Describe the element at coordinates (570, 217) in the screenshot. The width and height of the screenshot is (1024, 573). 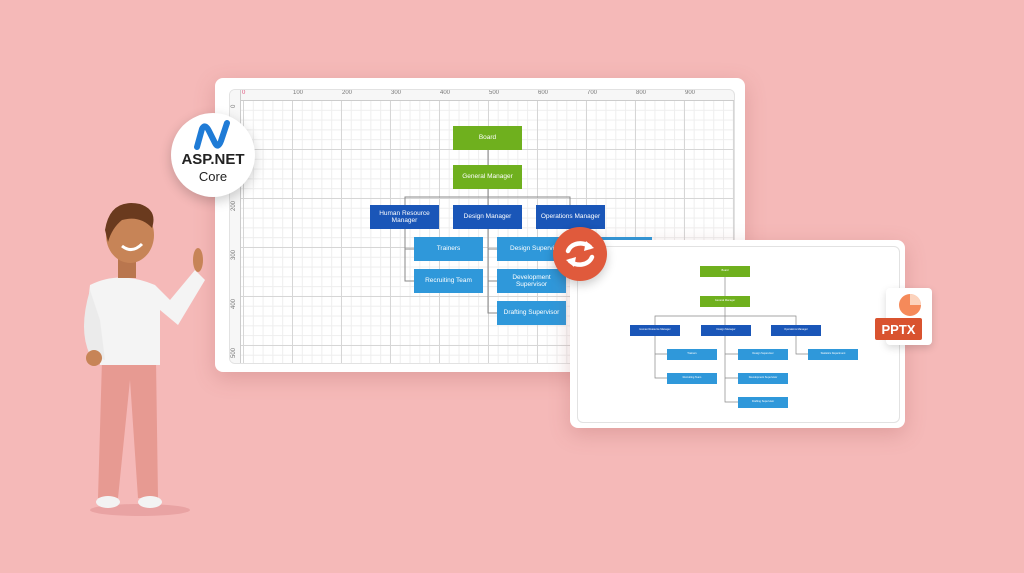
I see `node-operations-manager: Operations Manager` at that location.